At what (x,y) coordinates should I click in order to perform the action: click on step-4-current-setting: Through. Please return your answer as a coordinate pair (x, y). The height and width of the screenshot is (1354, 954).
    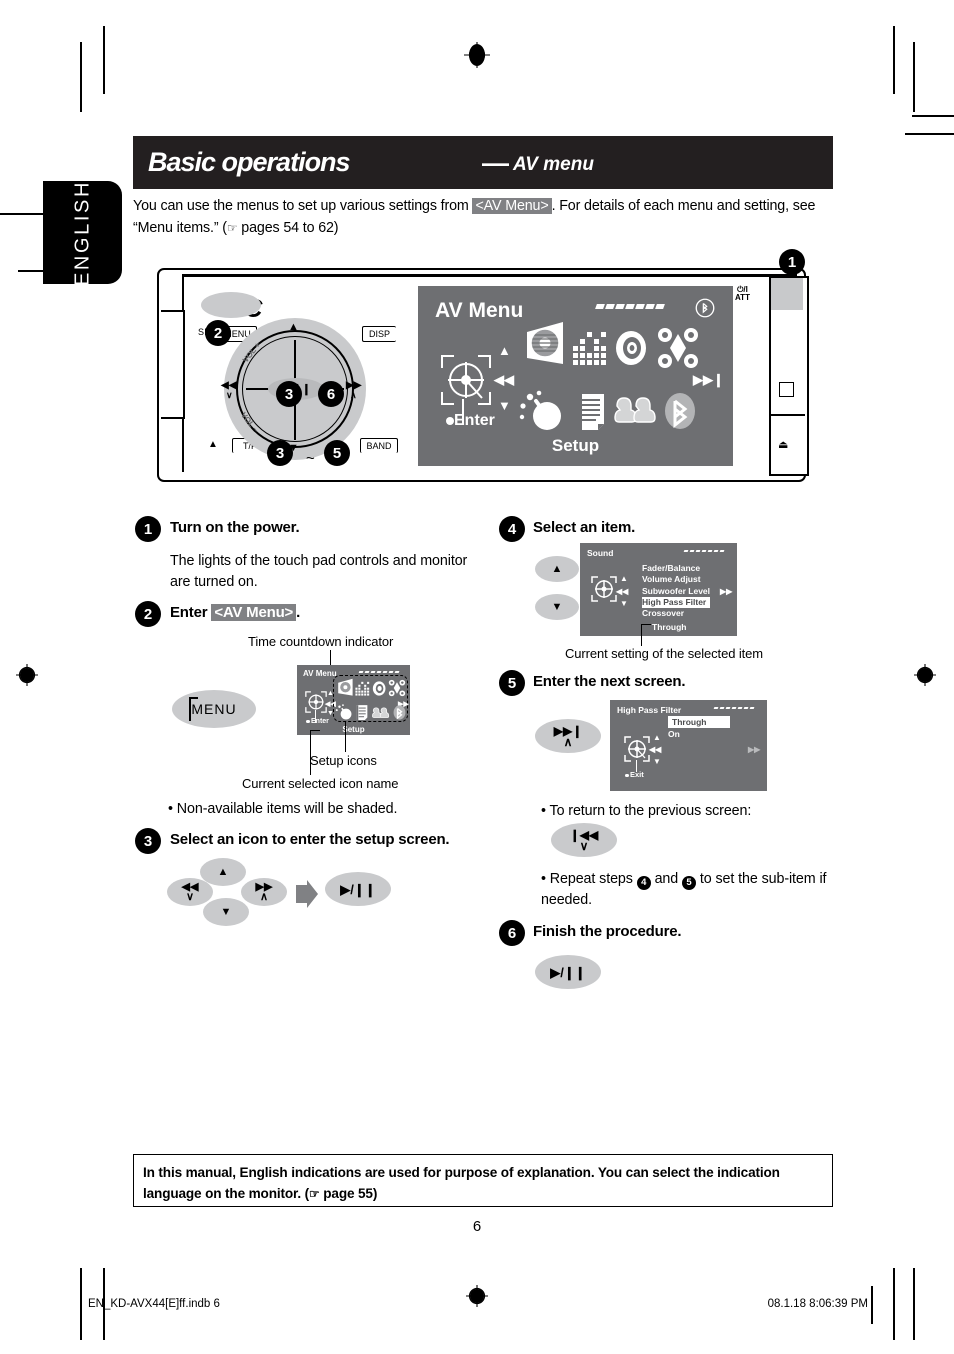
    Looking at the image, I should click on (669, 627).